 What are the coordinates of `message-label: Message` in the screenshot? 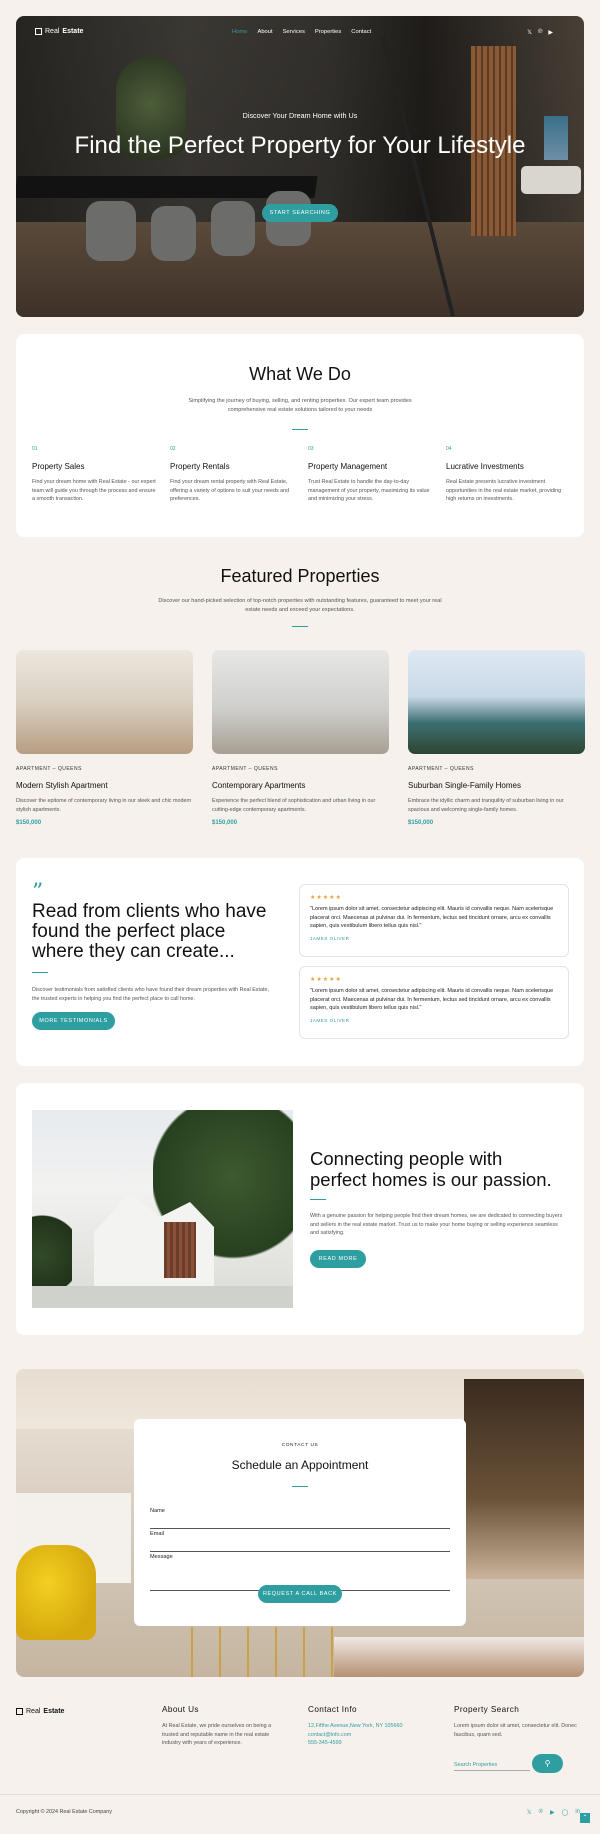 It's located at (161, 1557).